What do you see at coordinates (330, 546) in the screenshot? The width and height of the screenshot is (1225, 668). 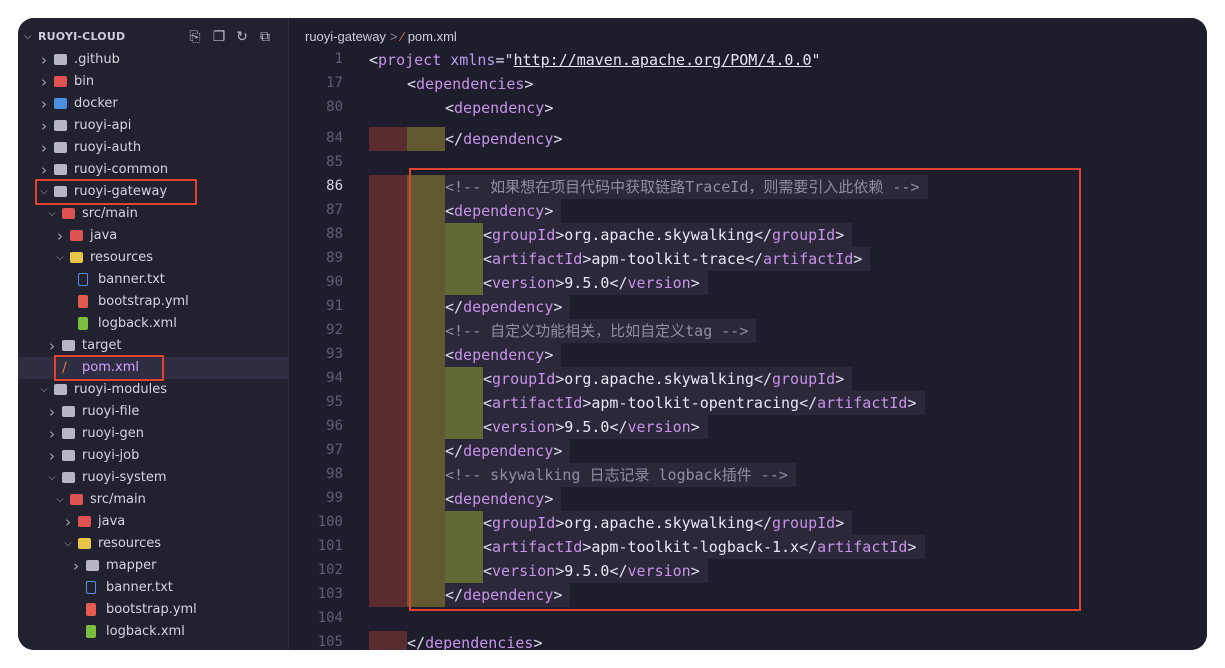 I see `line-number: 101` at bounding box center [330, 546].